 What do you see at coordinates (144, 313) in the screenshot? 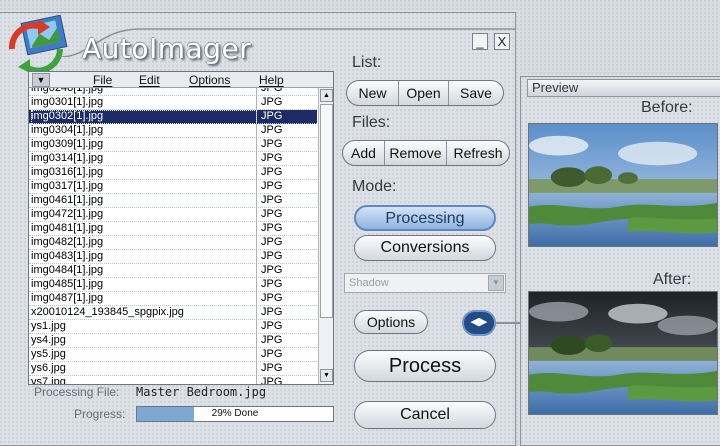
I see `file-name: x20010124_193845_spgpix.jpg` at bounding box center [144, 313].